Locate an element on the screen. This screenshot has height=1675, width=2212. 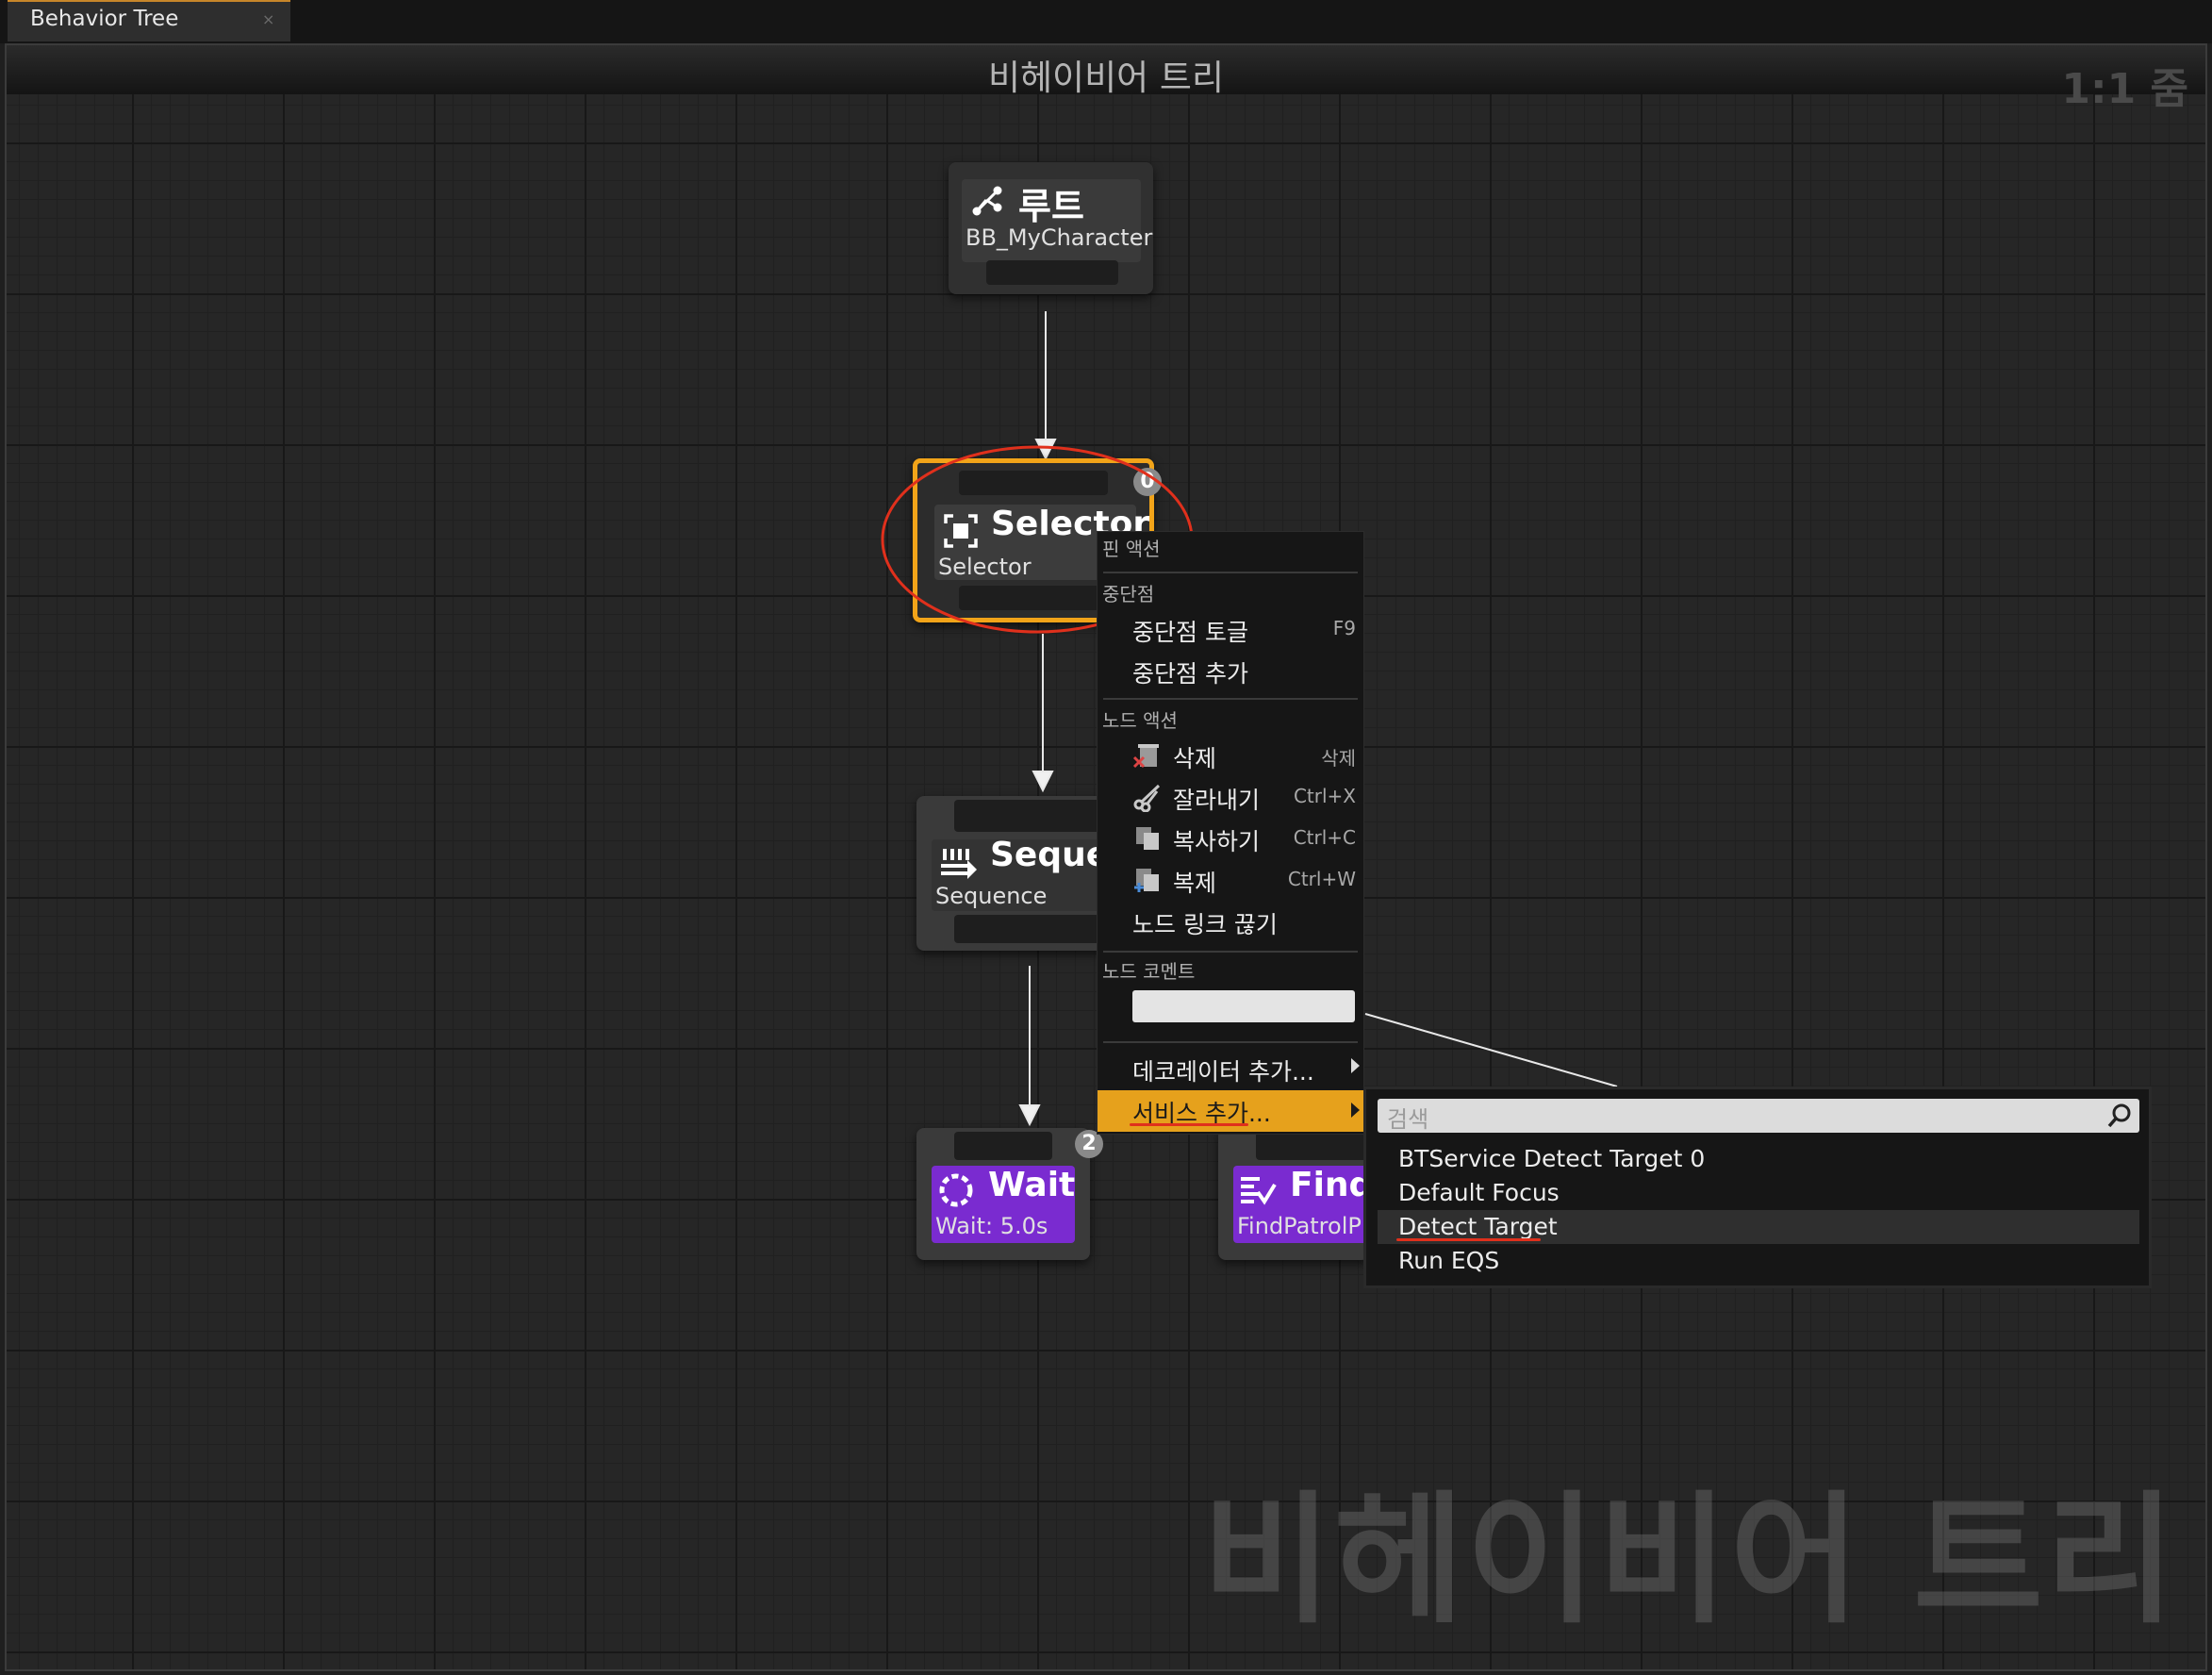
wait-node-title: Wait is located at coordinates (1032, 1185).